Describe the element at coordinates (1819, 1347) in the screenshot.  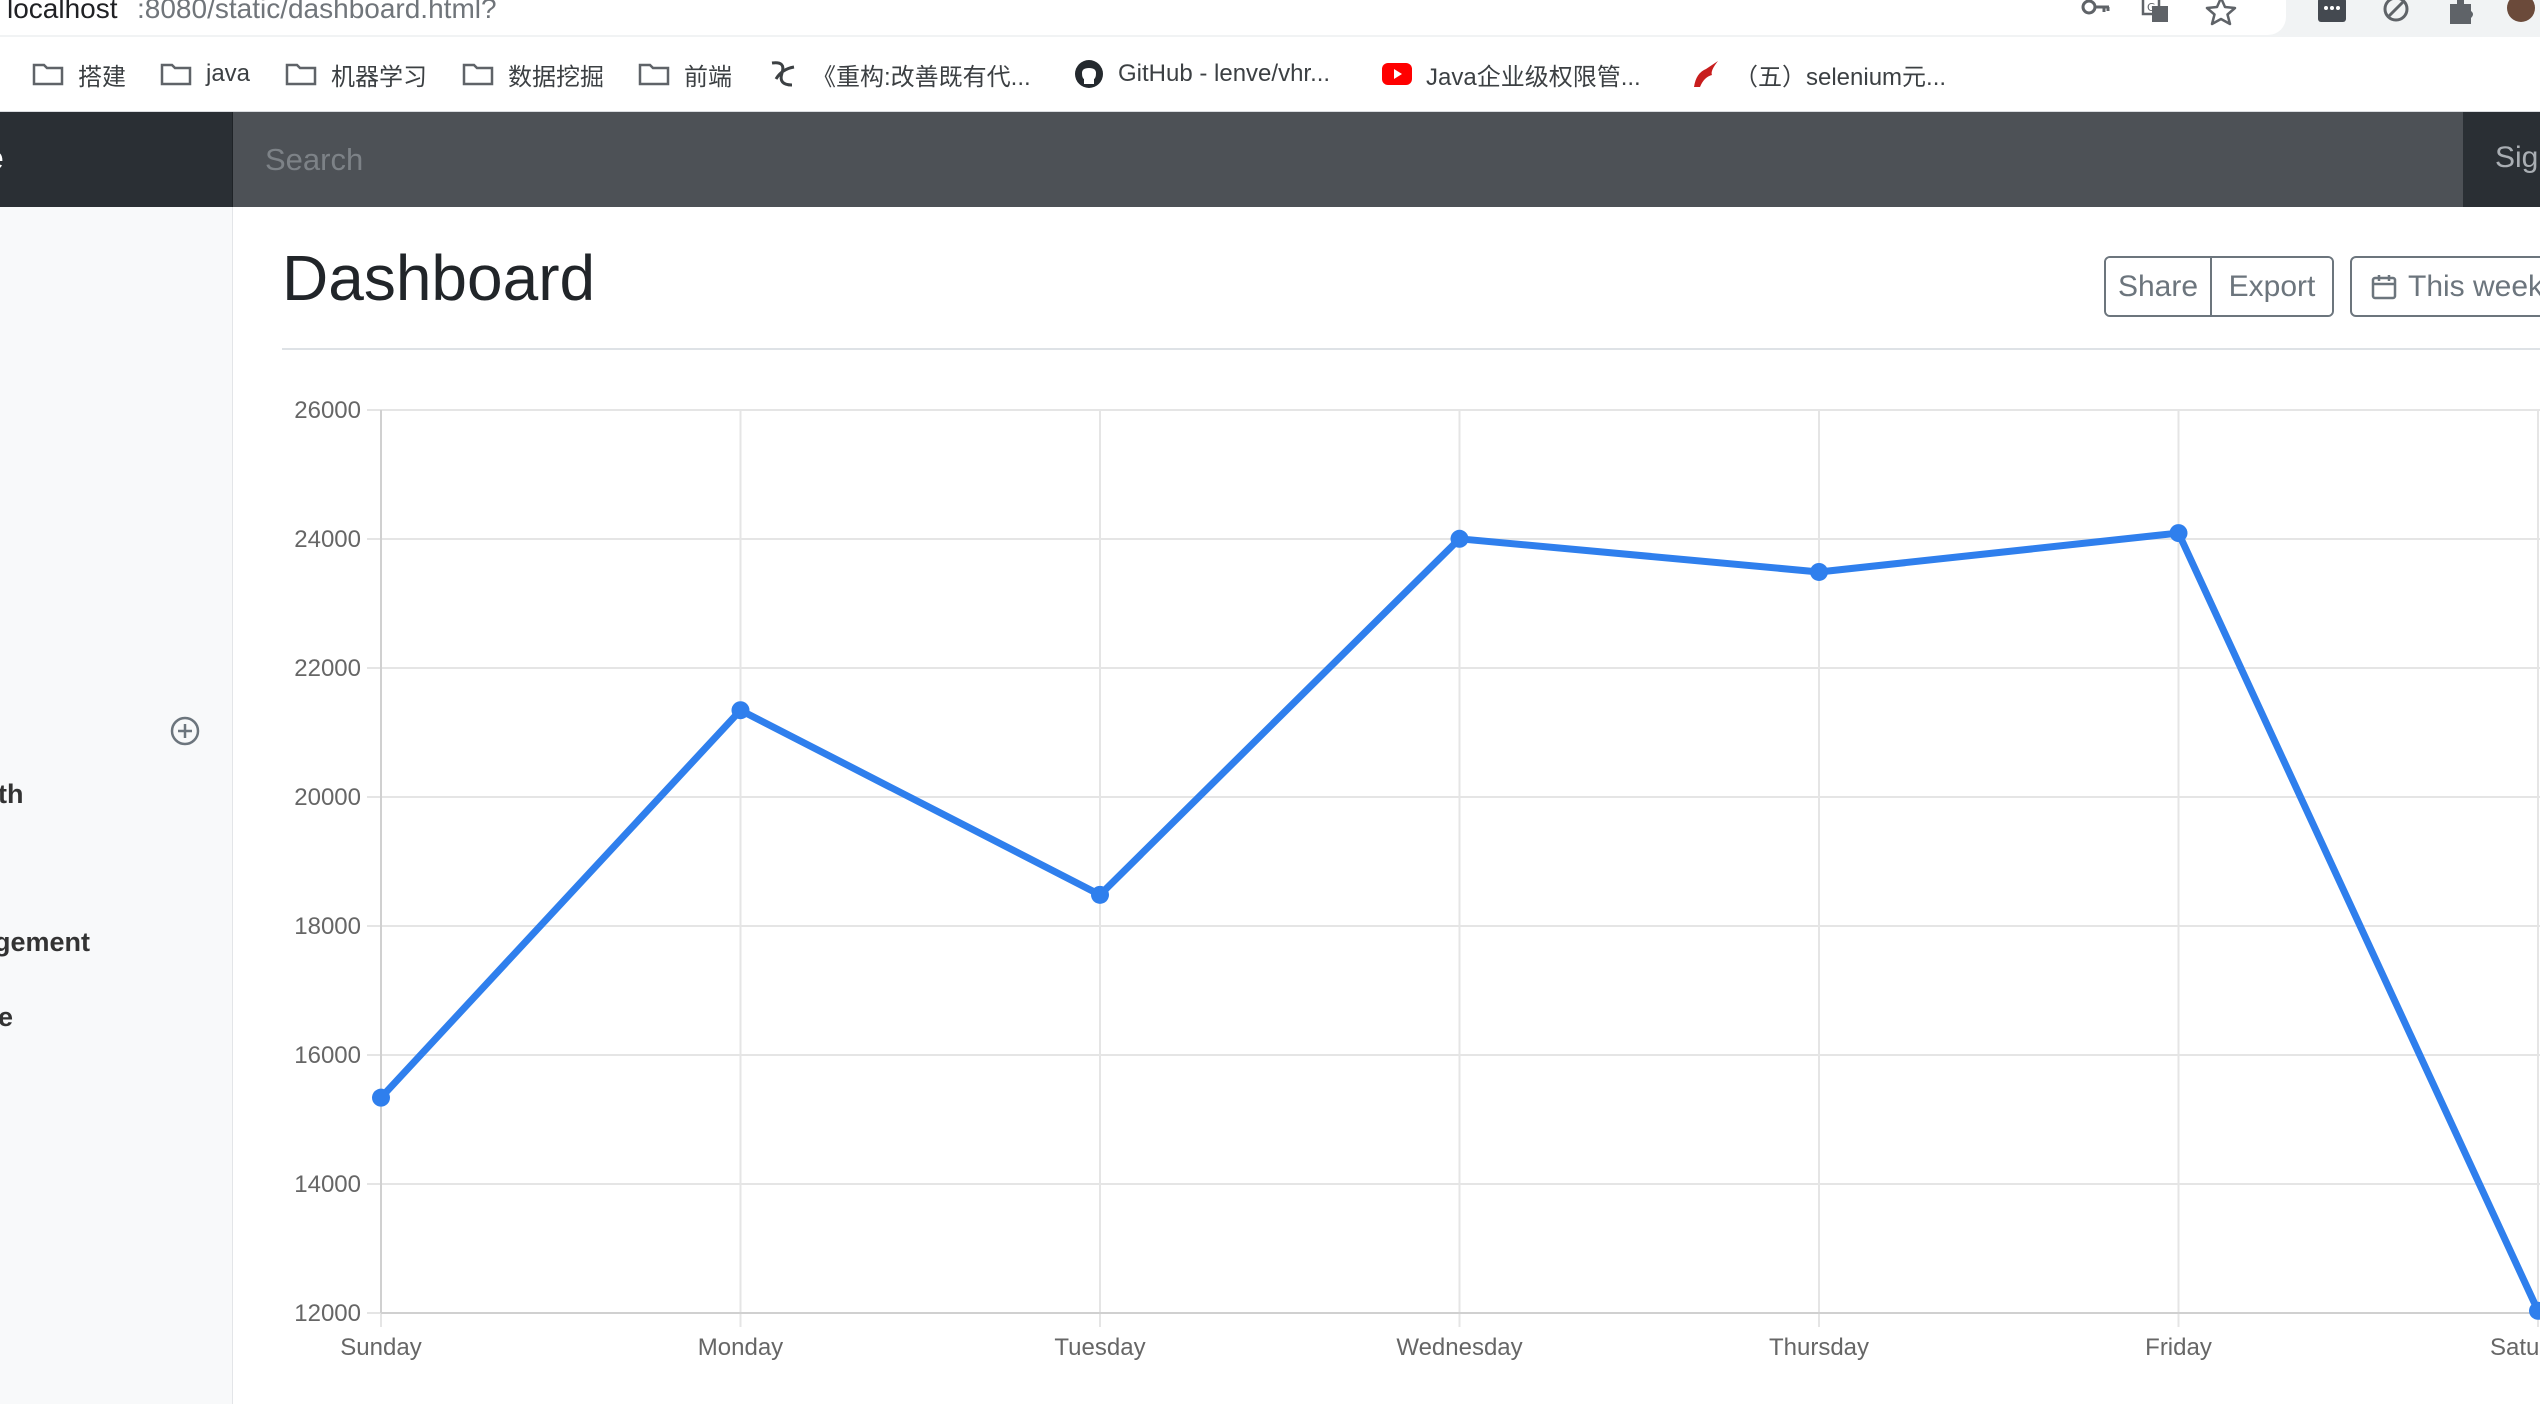
I see `x-tick-label: Thursday` at that location.